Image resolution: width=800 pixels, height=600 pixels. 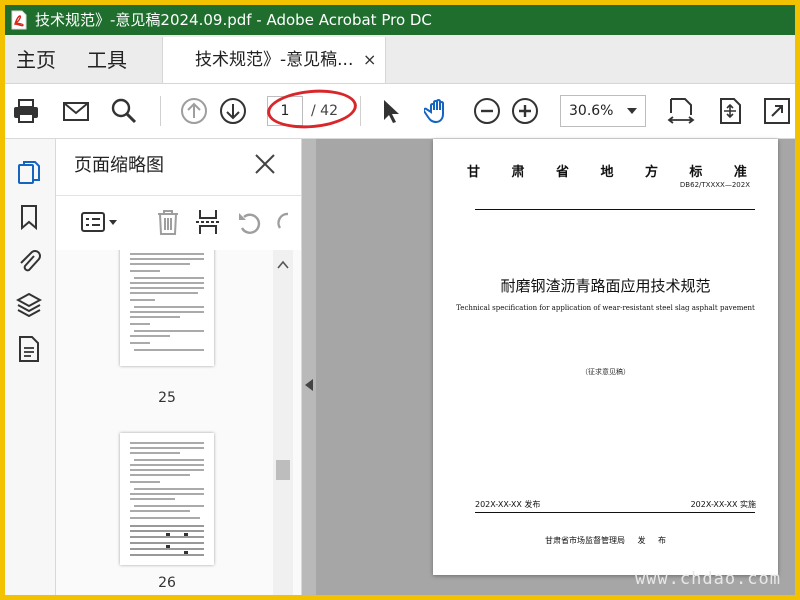 What do you see at coordinates (167, 583) in the screenshot?
I see `thumbnail-label-26: 26` at bounding box center [167, 583].